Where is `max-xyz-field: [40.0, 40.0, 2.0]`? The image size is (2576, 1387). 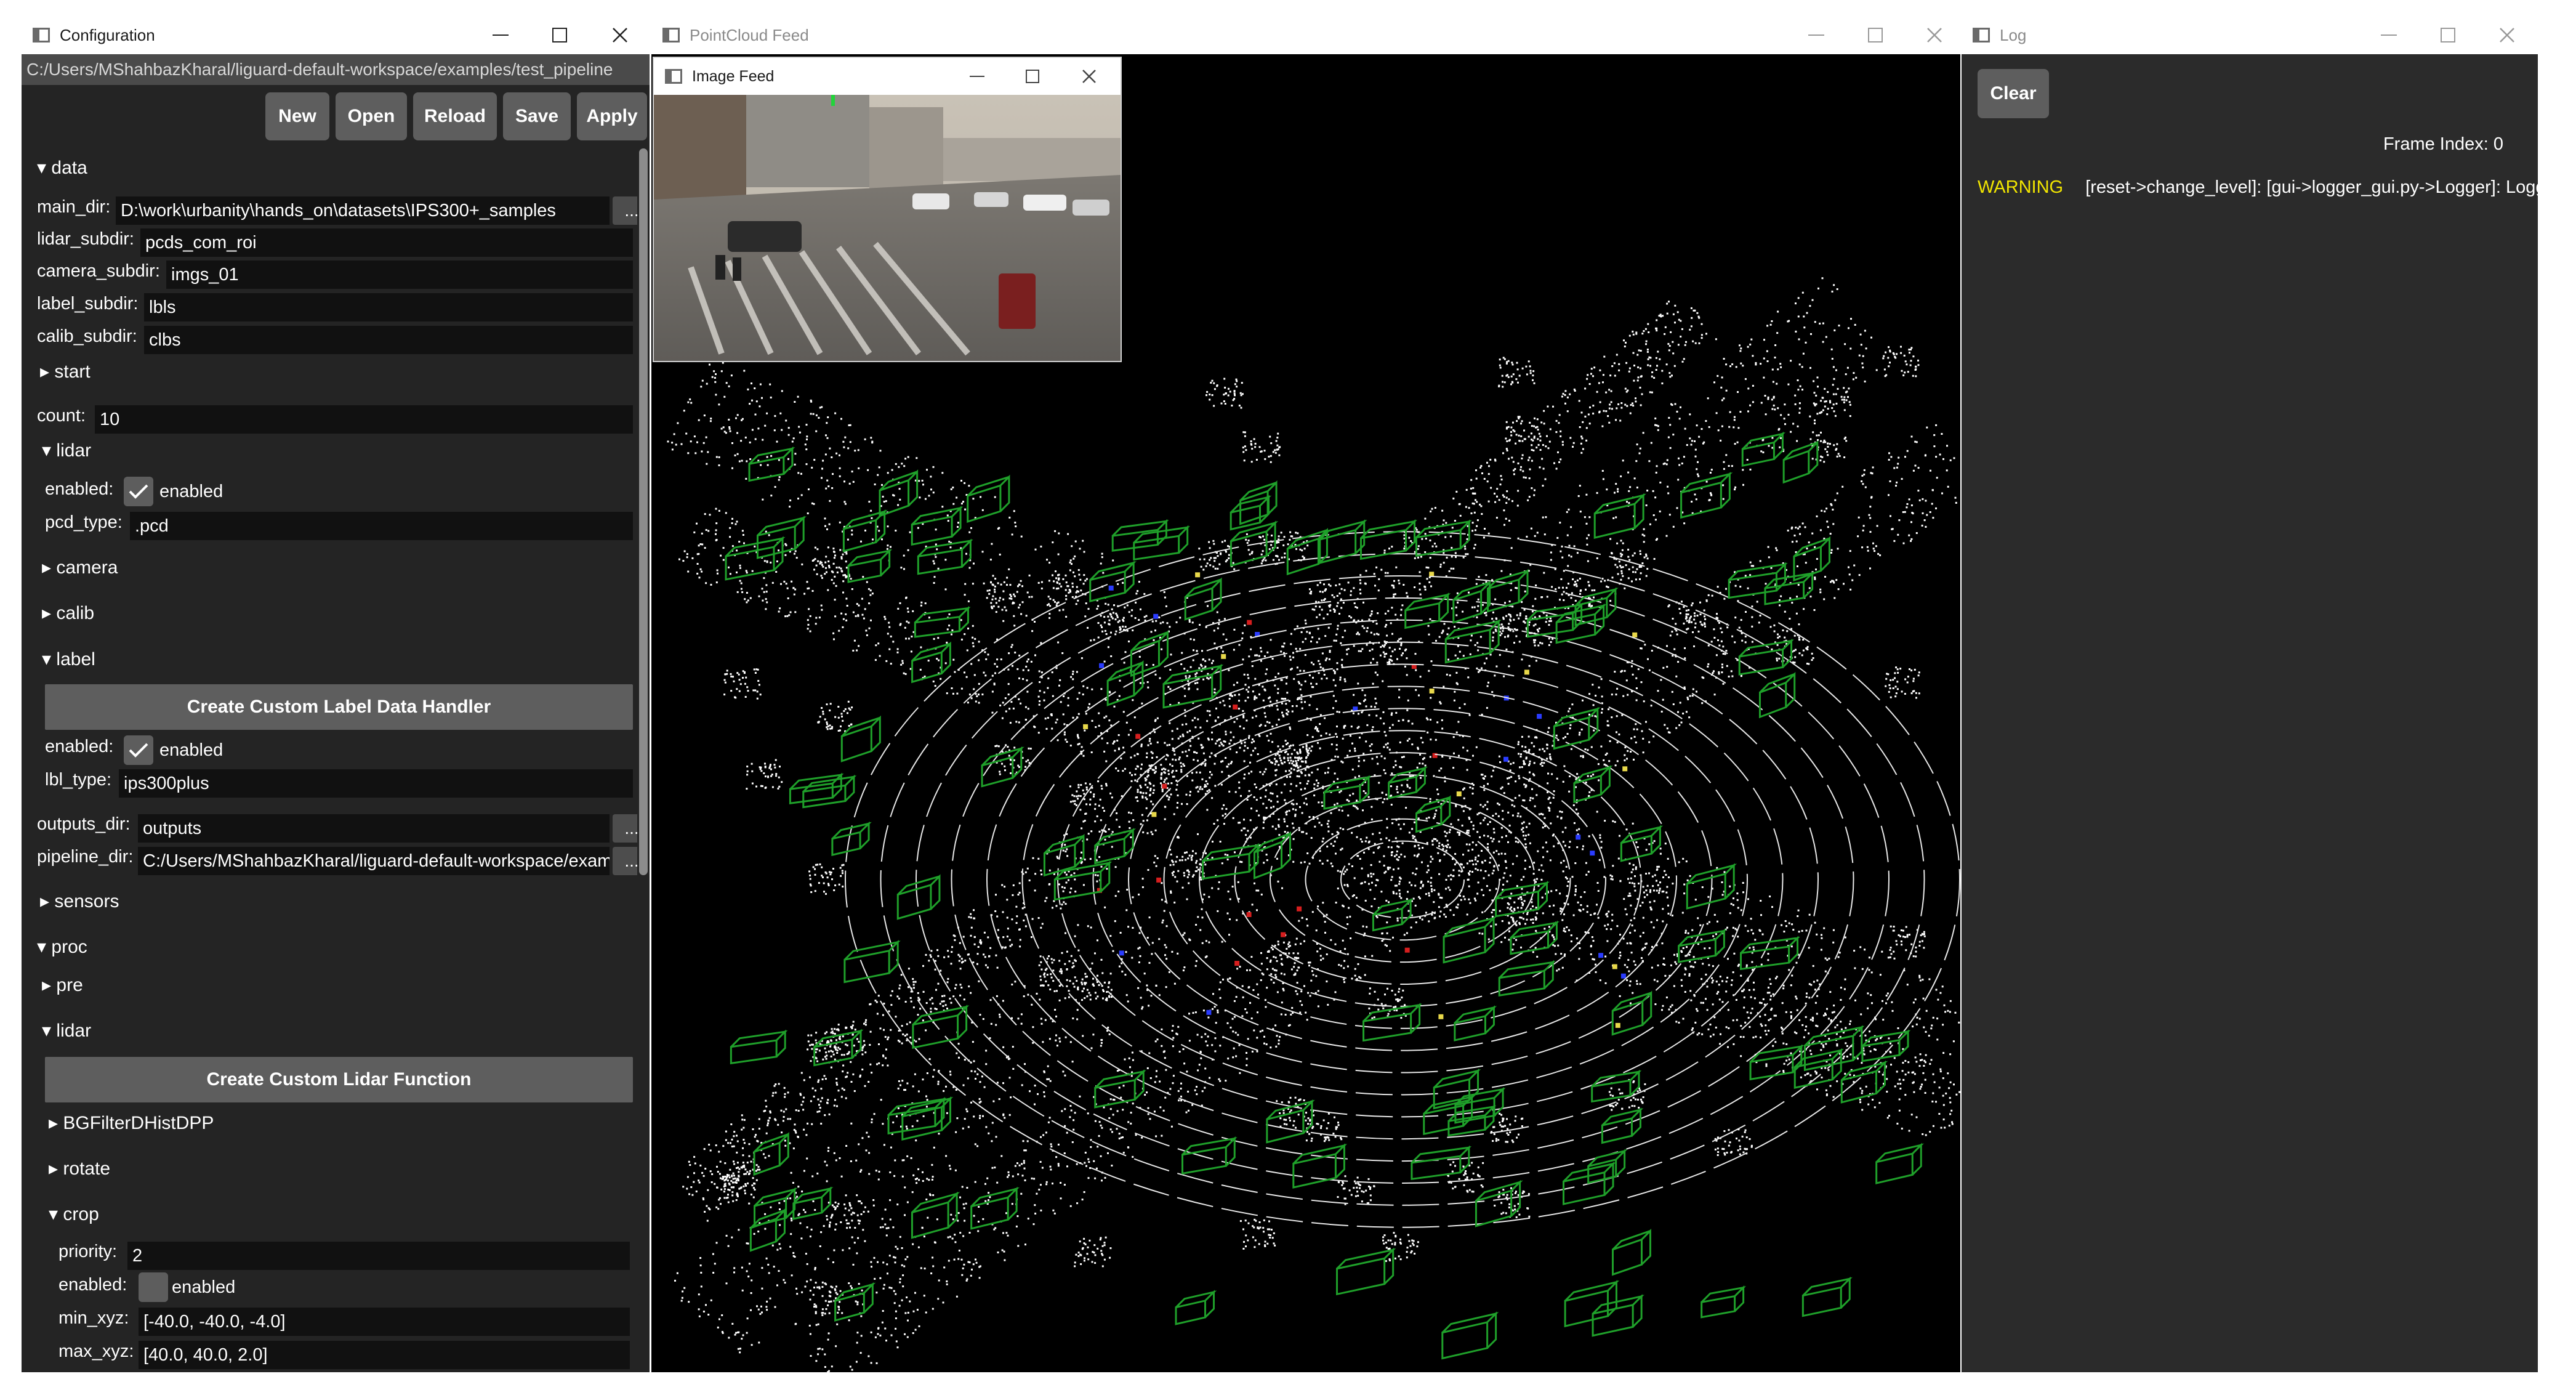 max-xyz-field: [40.0, 40.0, 2.0] is located at coordinates (384, 1355).